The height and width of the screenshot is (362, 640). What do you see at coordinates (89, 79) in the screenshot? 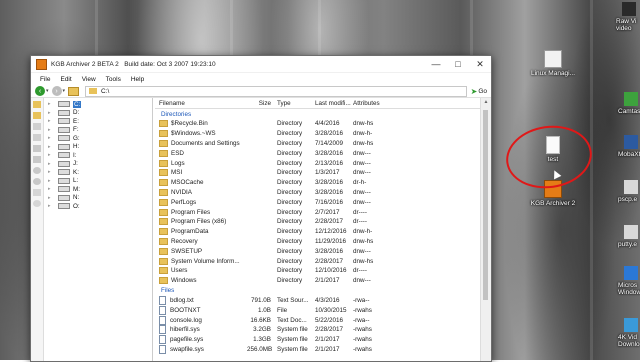
I see `menu-view: View` at bounding box center [89, 79].